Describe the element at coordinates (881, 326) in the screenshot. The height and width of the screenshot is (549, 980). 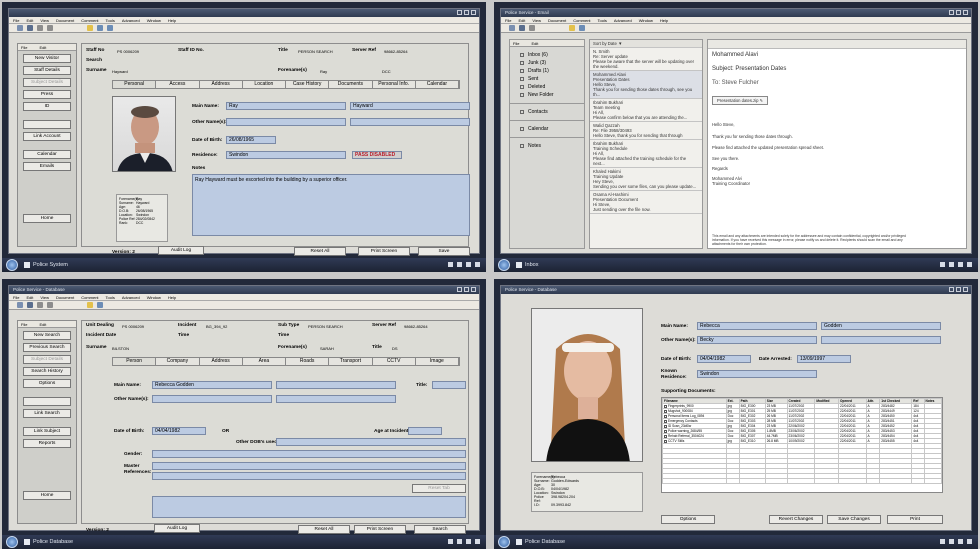
I see `last-name-field: Godden` at that location.